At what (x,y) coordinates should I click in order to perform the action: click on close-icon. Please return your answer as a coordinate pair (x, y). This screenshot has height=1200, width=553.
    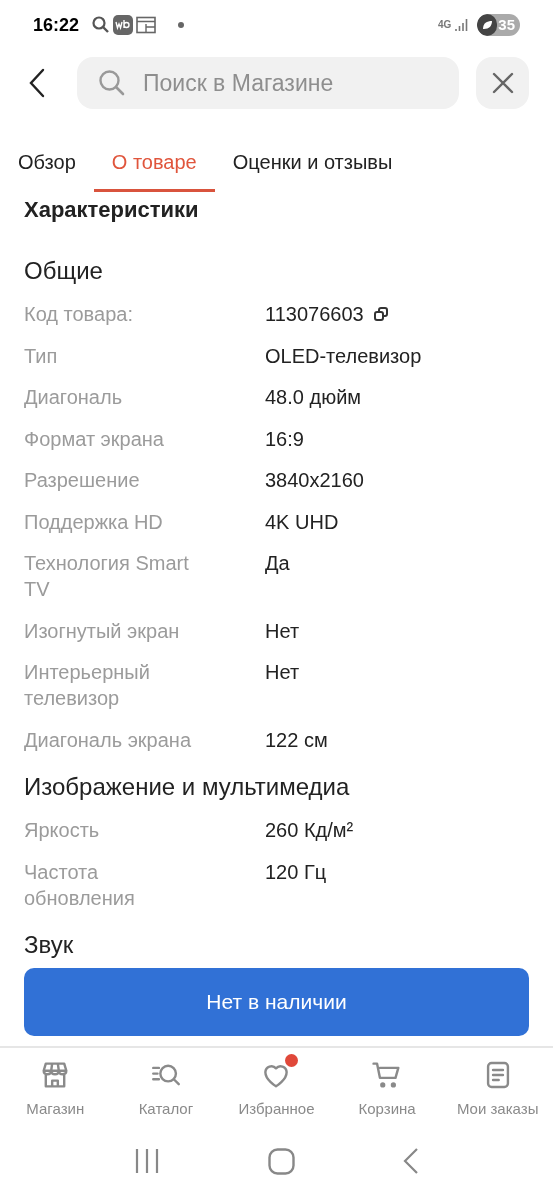
    Looking at the image, I should click on (502, 83).